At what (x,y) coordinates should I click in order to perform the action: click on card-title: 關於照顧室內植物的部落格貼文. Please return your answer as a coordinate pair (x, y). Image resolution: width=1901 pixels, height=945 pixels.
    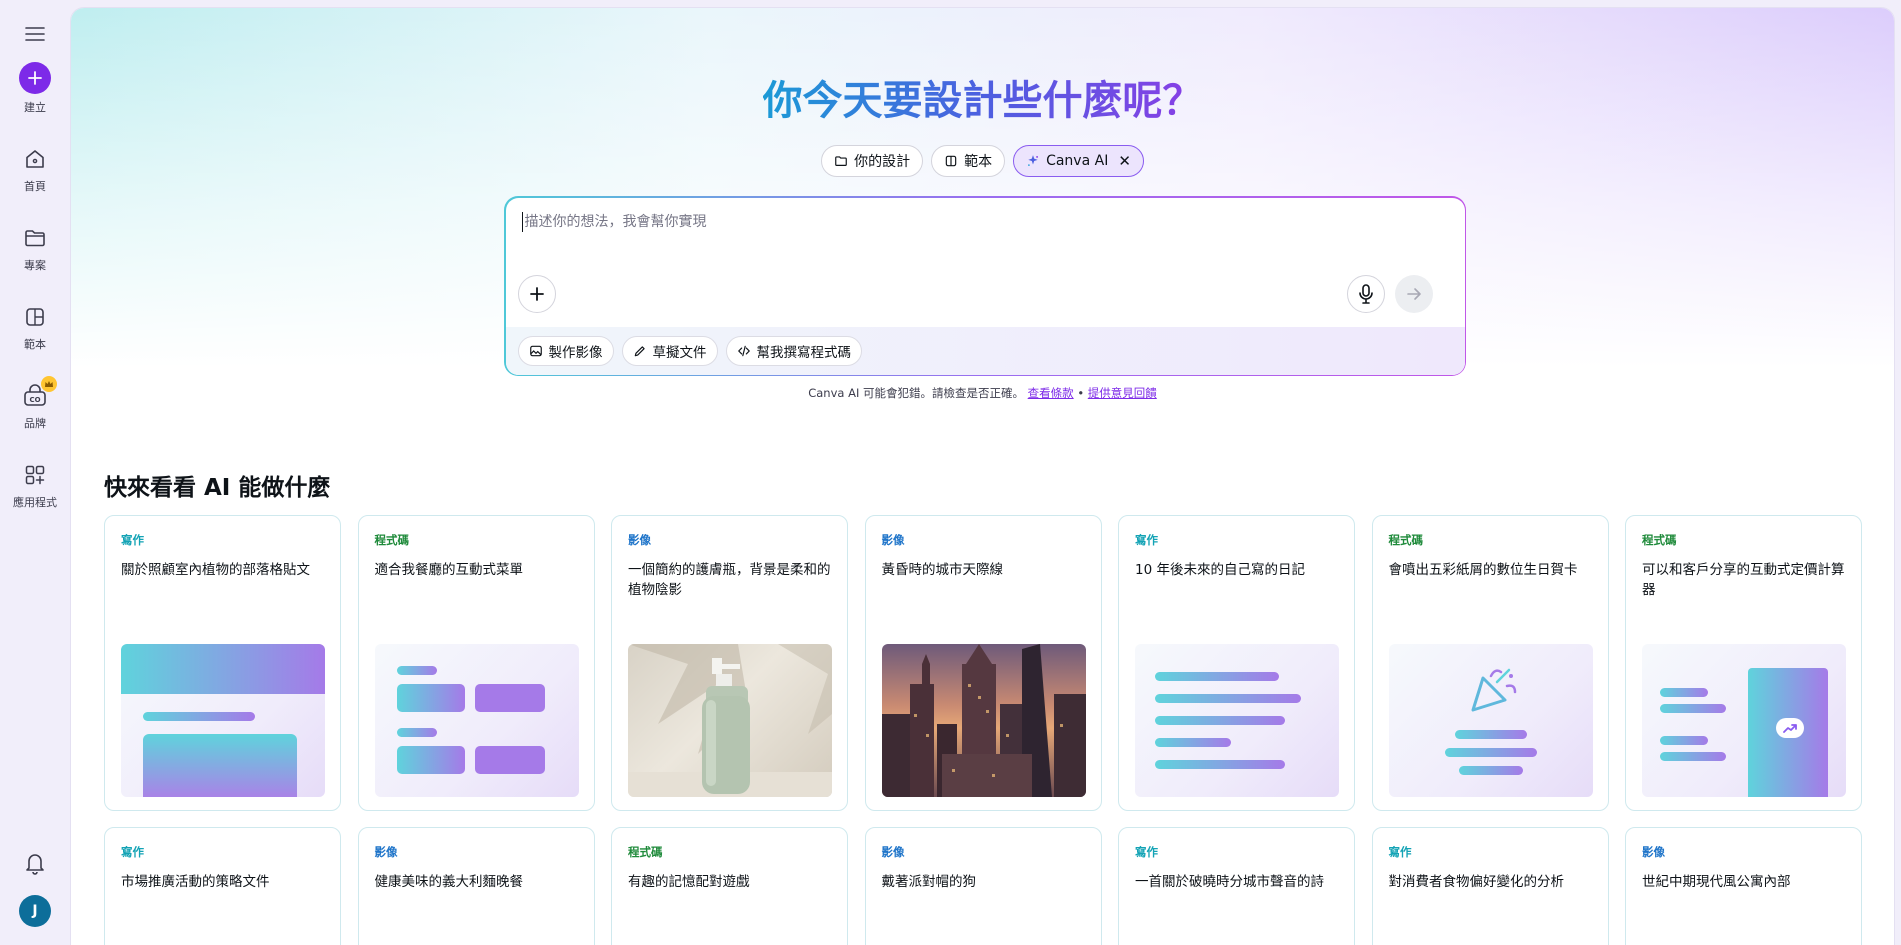
    Looking at the image, I should click on (215, 570).